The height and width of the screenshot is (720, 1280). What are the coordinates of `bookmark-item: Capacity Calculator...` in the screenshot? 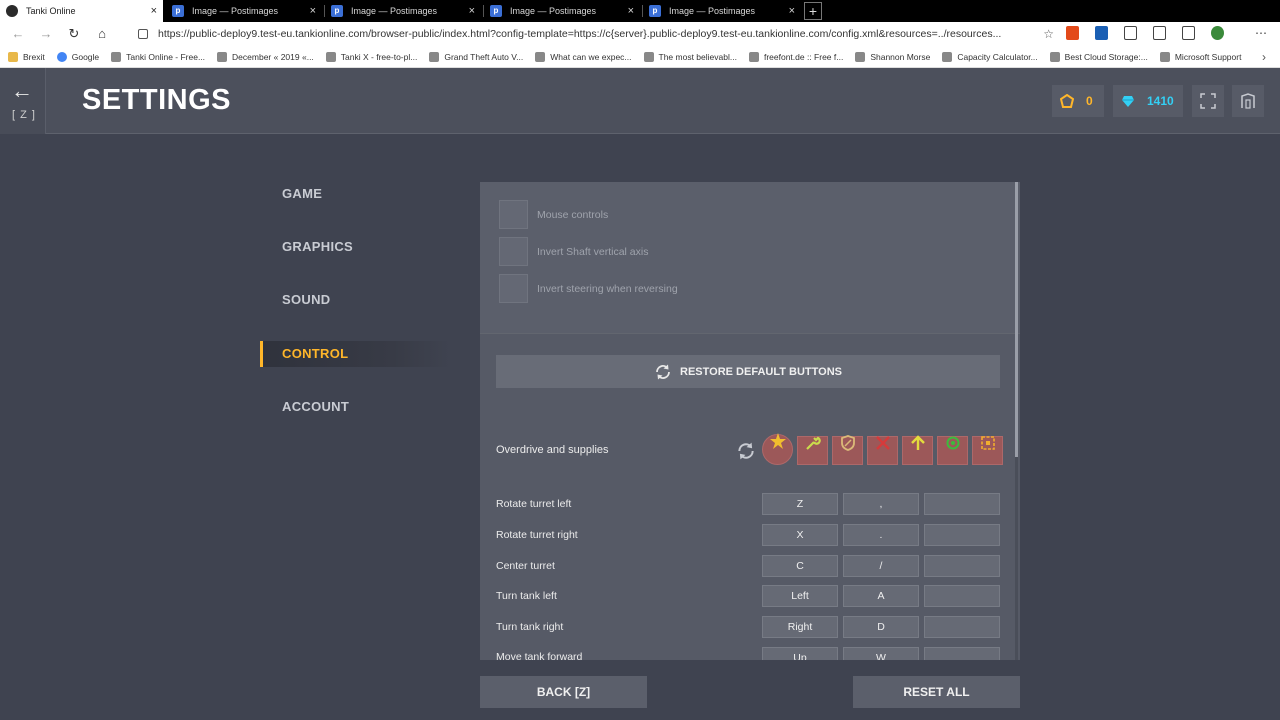 It's located at (990, 56).